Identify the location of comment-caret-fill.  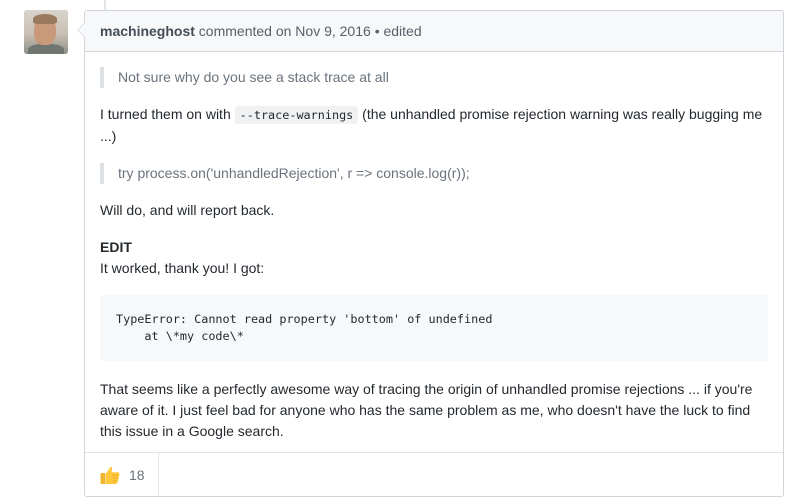
(81, 30).